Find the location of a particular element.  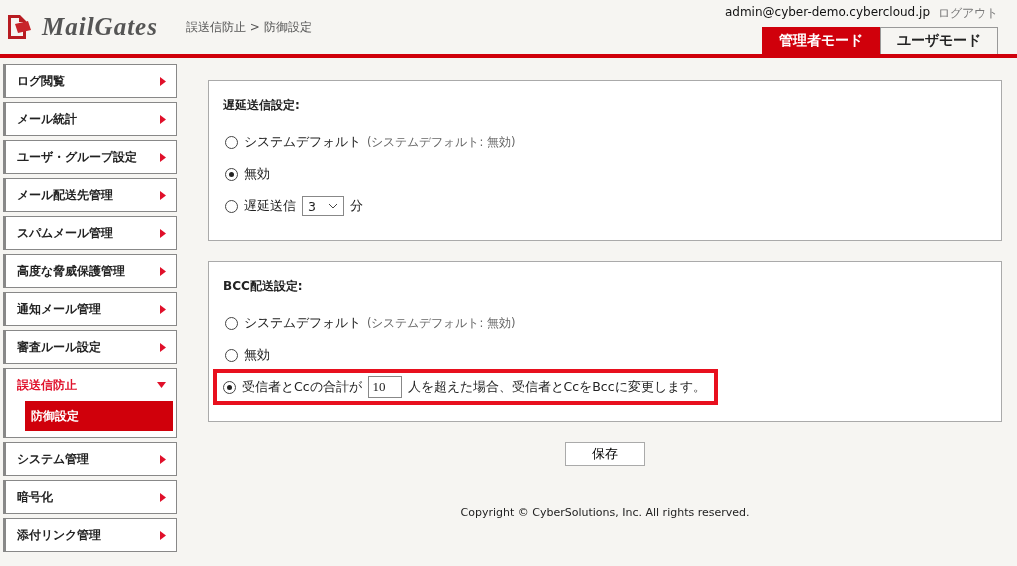

chevron-down-icon is located at coordinates (332, 206).